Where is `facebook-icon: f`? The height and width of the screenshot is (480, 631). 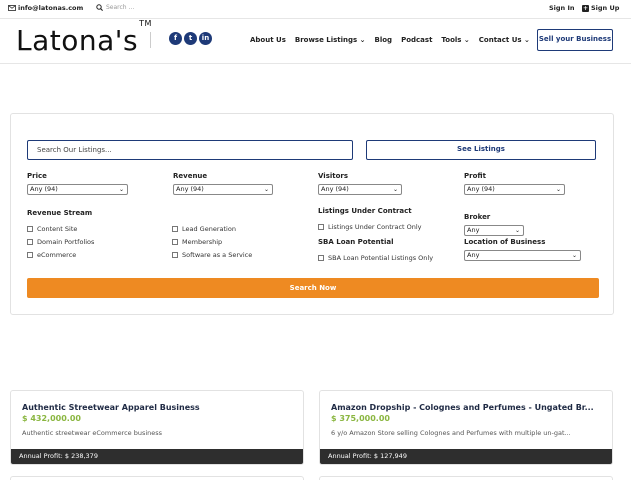 facebook-icon: f is located at coordinates (175, 38).